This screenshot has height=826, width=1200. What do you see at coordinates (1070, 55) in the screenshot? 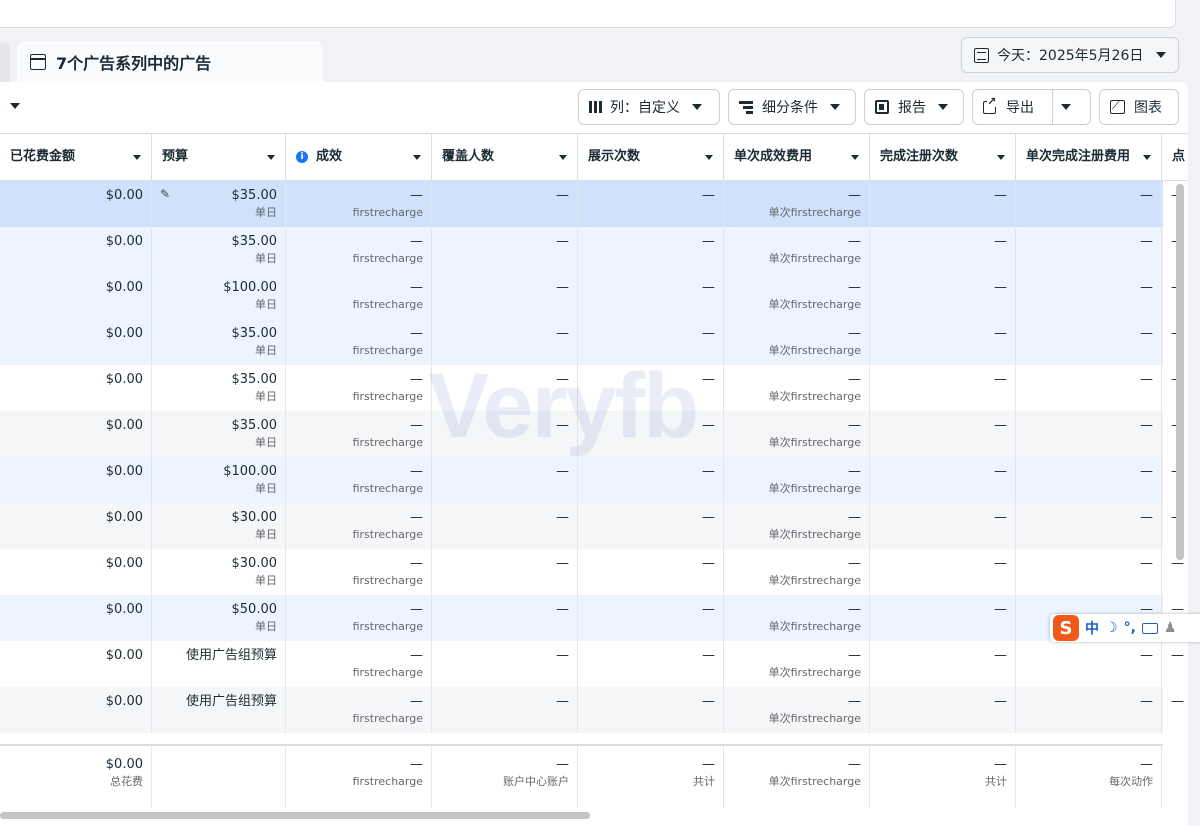
I see `date-range-button: 今天：2025年5月26日` at bounding box center [1070, 55].